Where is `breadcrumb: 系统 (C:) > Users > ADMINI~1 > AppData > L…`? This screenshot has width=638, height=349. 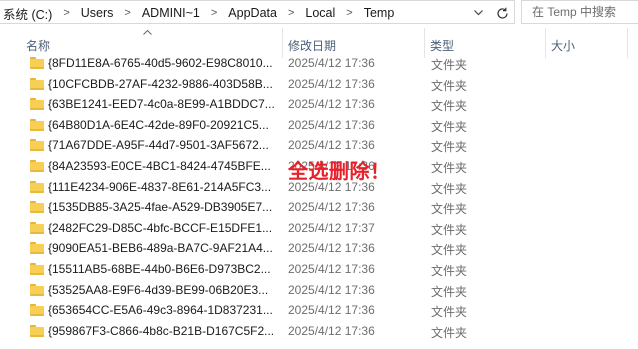
breadcrumb: 系统 (C:) > Users > ADMINI~1 > AppData > L… is located at coordinates (198, 13).